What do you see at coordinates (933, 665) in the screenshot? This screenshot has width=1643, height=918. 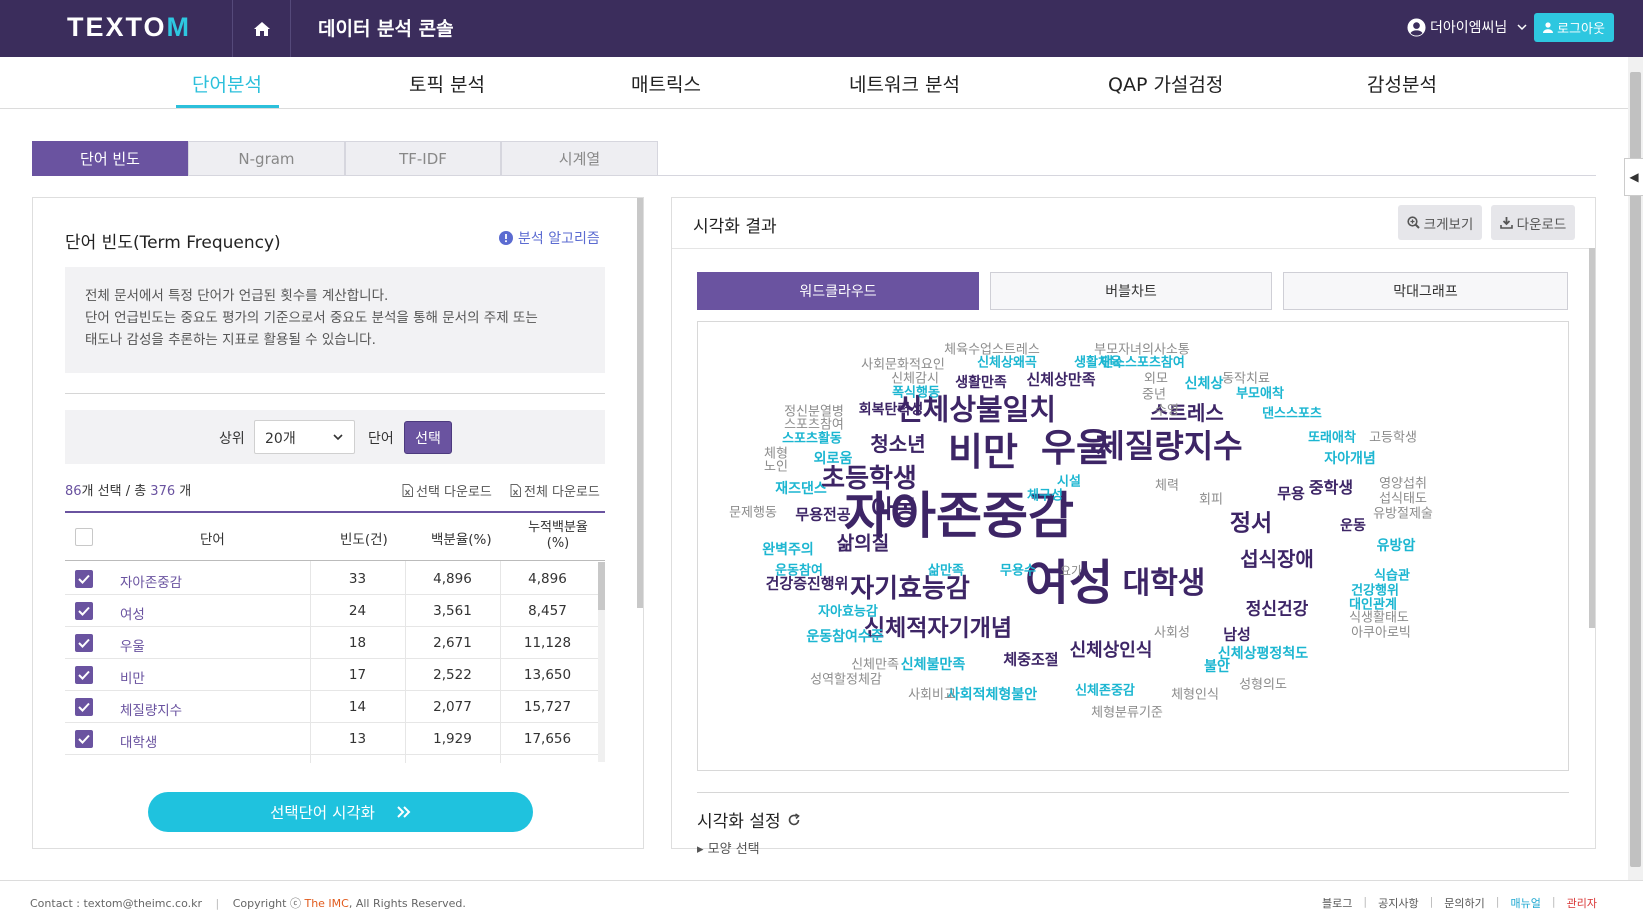 I see `wordcloud-word: 신체불만족` at bounding box center [933, 665].